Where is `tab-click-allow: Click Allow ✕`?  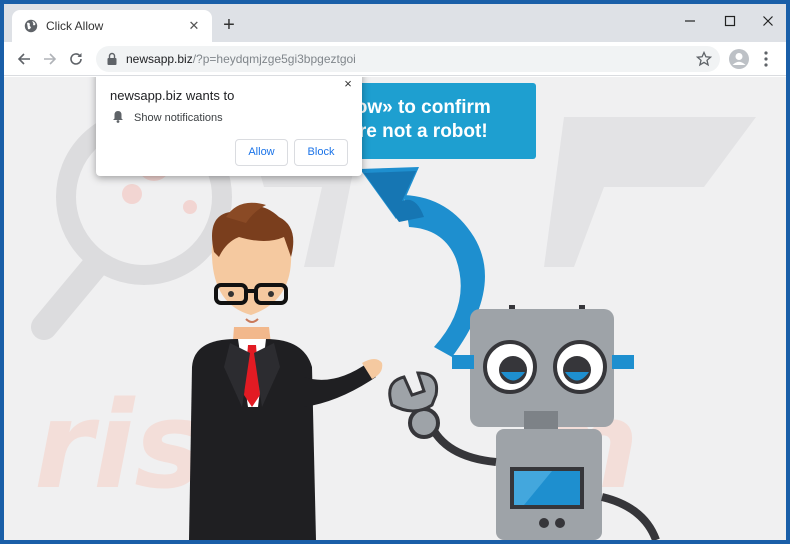
tab-click-allow: Click Allow ✕ is located at coordinates (112, 26).